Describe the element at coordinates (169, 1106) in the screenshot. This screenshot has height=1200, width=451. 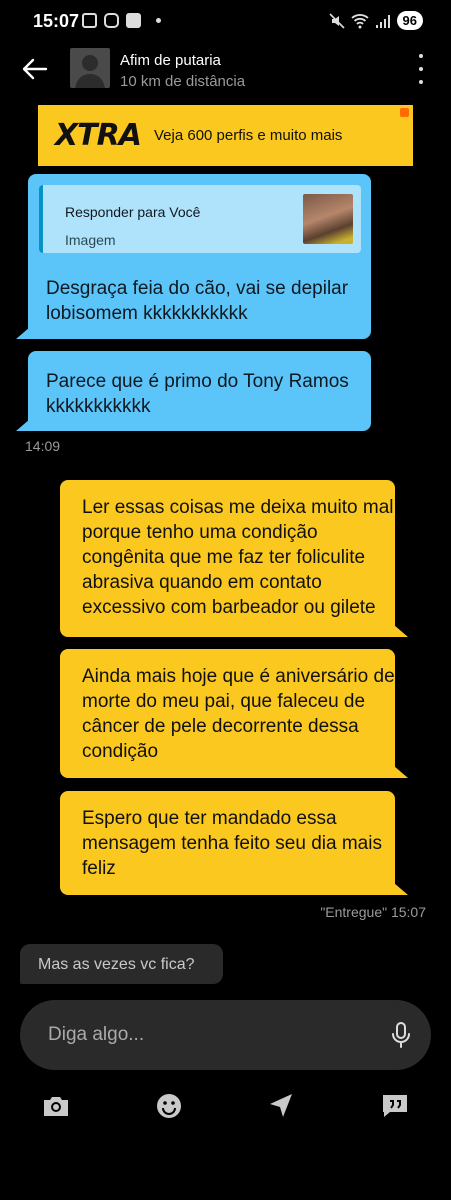
I see `emoji-icon` at that location.